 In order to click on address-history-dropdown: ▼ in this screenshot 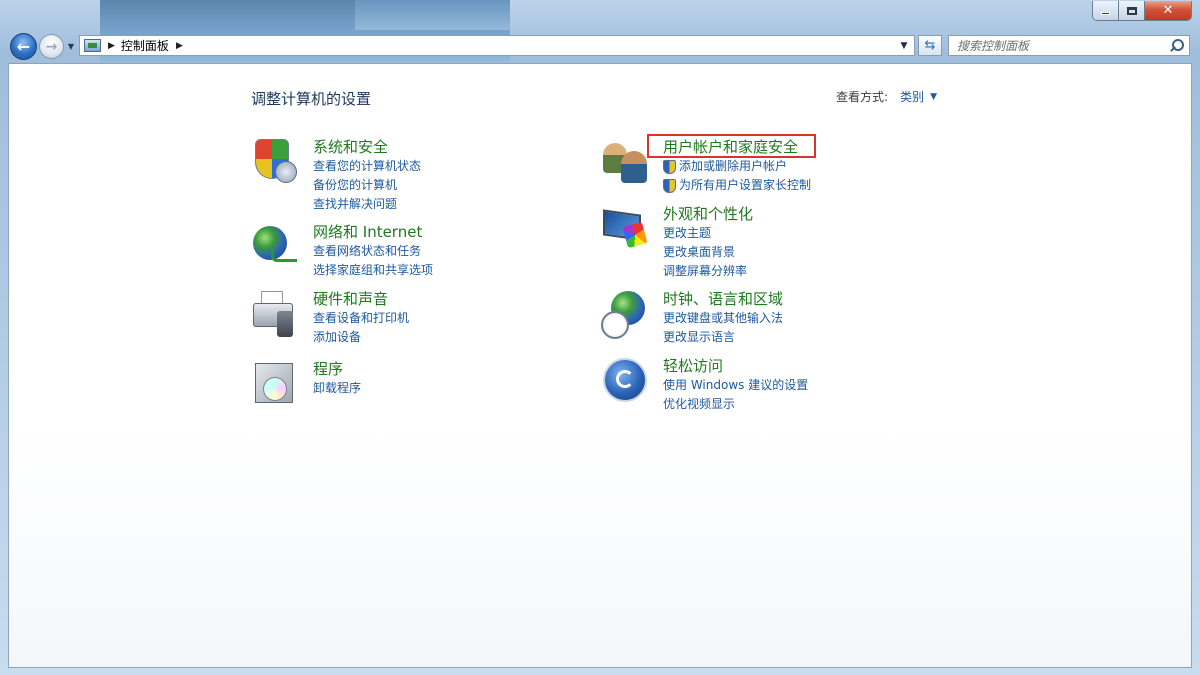, I will do `click(904, 45)`.